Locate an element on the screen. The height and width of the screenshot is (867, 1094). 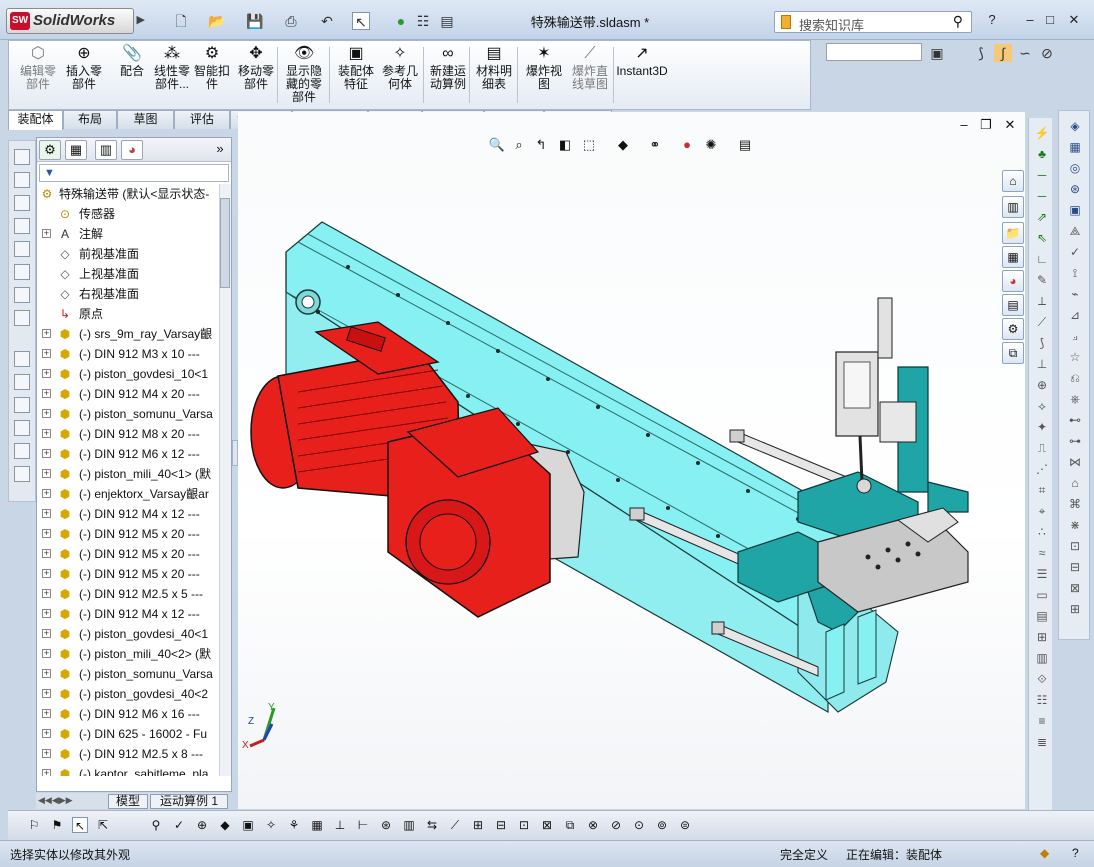
selection-filter-icon: ✓ is located at coordinates (179, 825).